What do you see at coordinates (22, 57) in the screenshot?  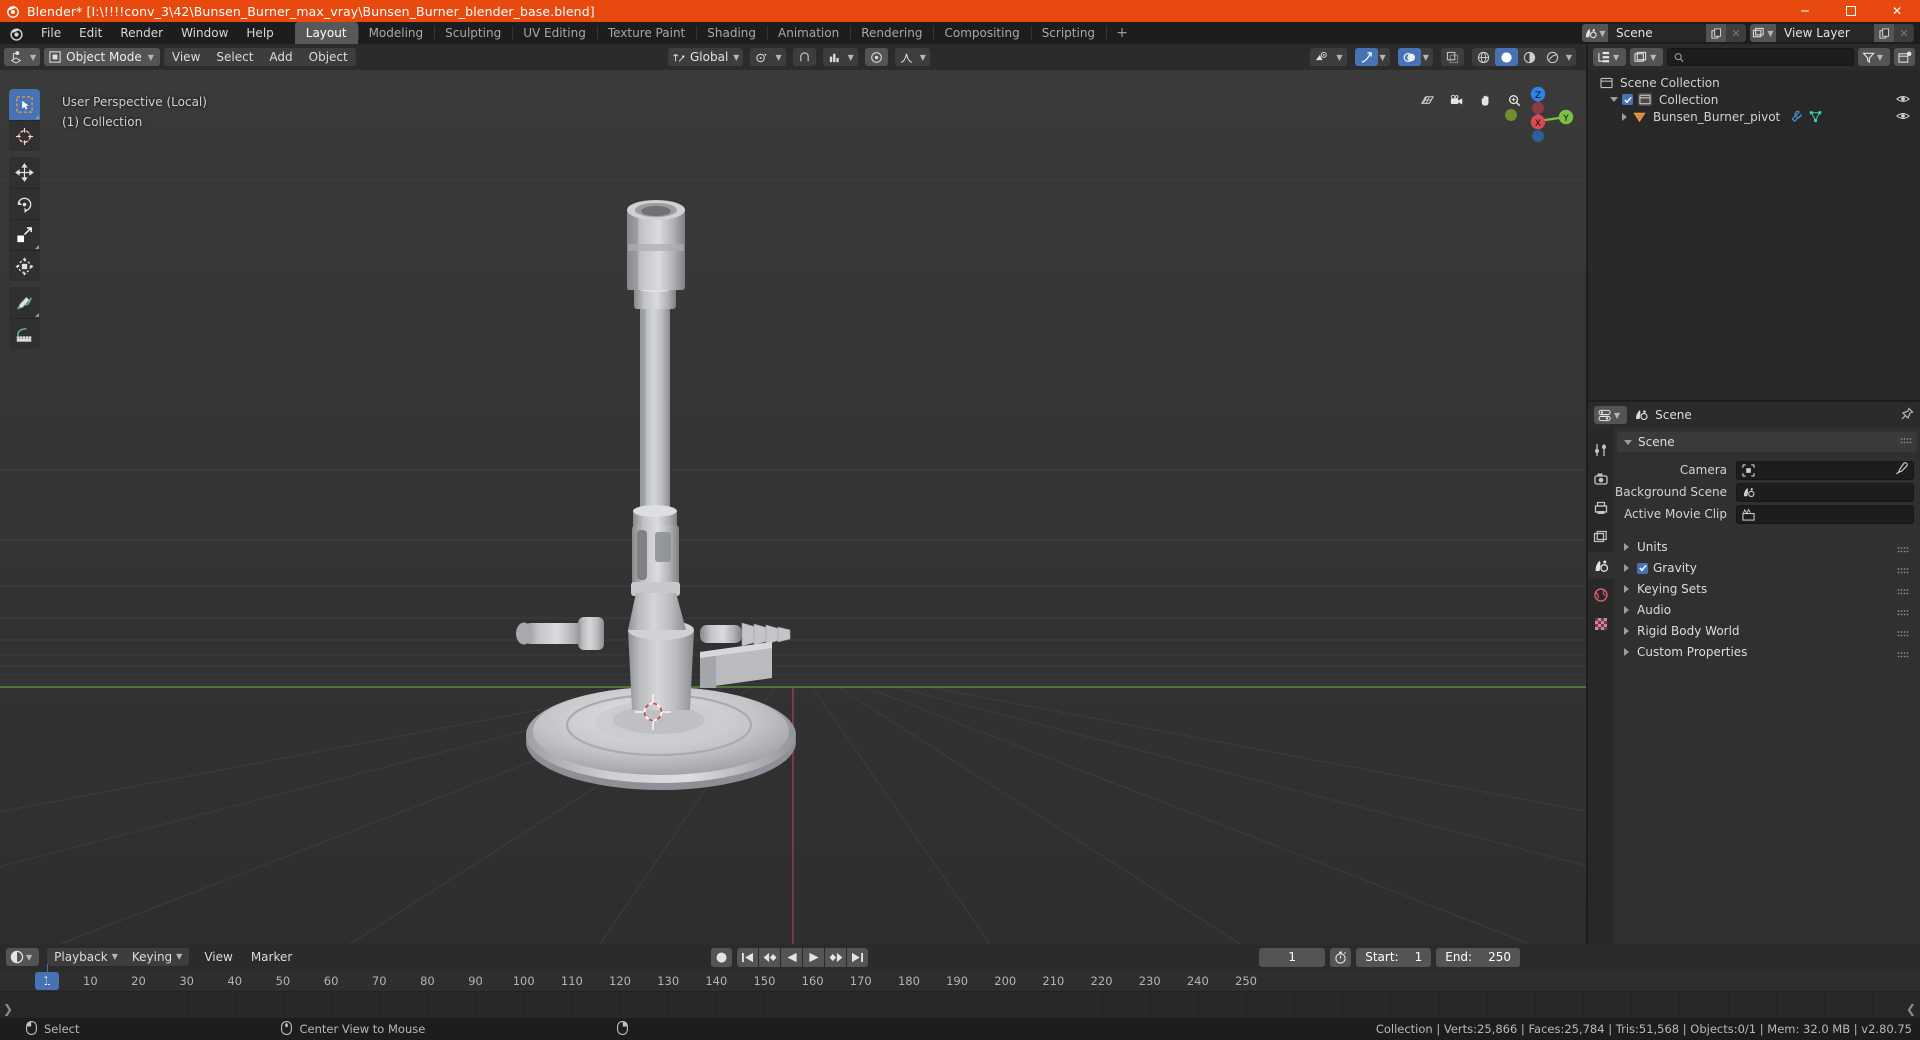 I see `editor-type-selector: ▼` at bounding box center [22, 57].